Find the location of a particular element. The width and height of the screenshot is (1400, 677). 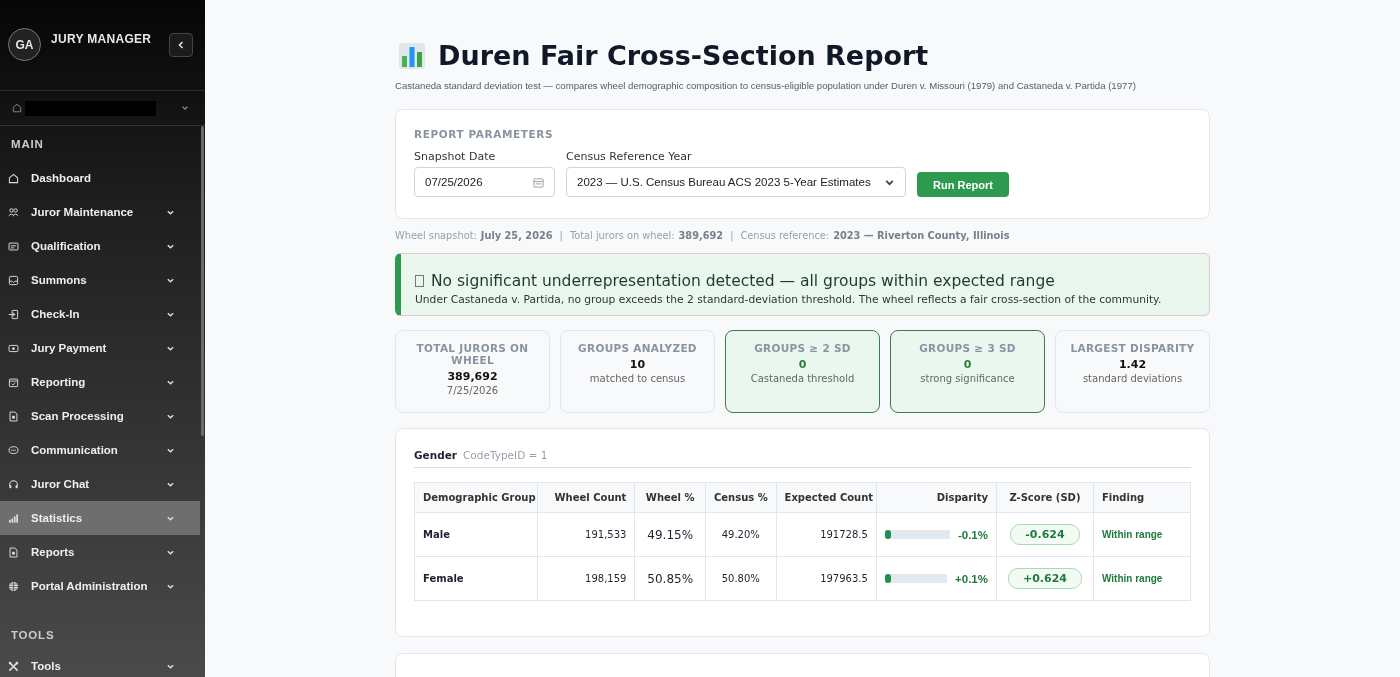

stat-value: 10 is located at coordinates (637, 364).